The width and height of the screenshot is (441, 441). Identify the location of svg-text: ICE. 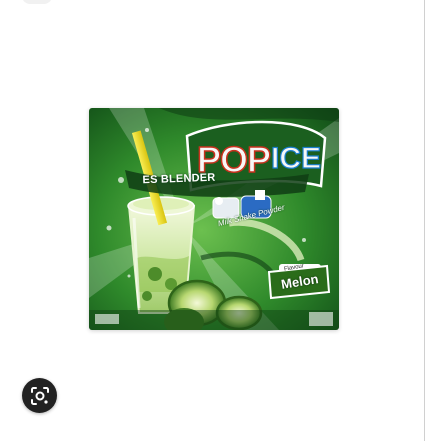
(296, 158).